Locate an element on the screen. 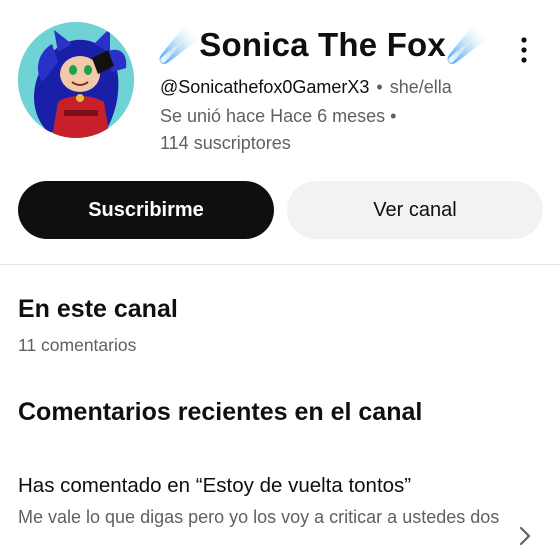  subscribe-button: Suscribirme is located at coordinates (146, 210).